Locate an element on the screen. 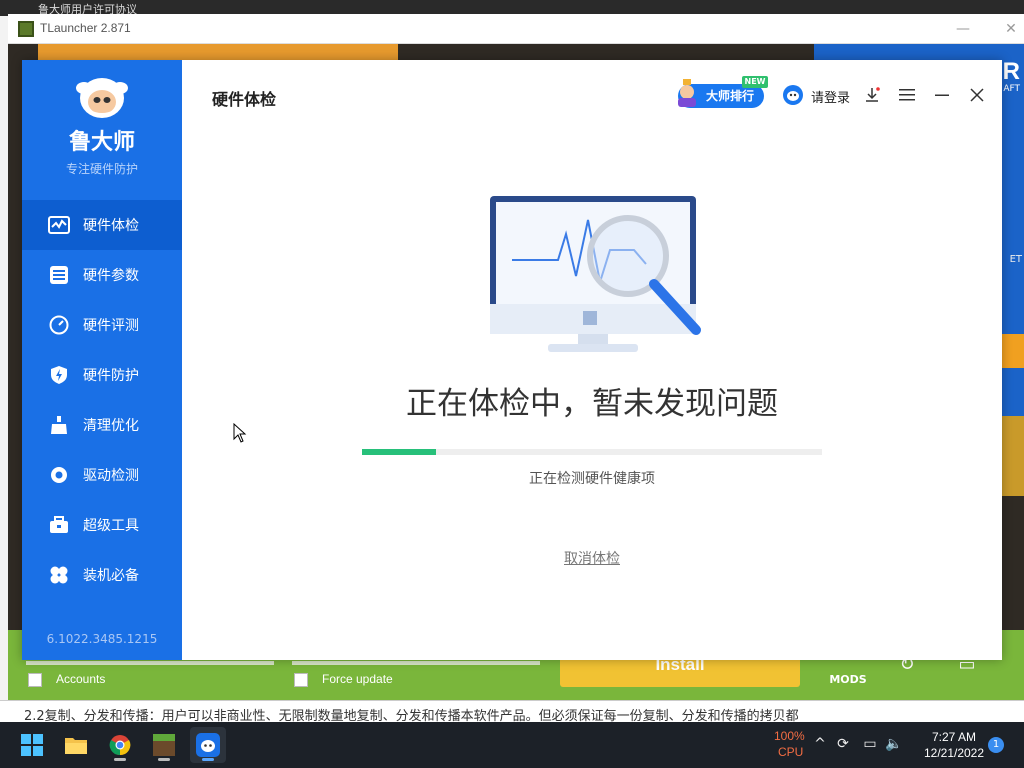  ludashi-slogan: 专注硬件防护 is located at coordinates (101, 169).